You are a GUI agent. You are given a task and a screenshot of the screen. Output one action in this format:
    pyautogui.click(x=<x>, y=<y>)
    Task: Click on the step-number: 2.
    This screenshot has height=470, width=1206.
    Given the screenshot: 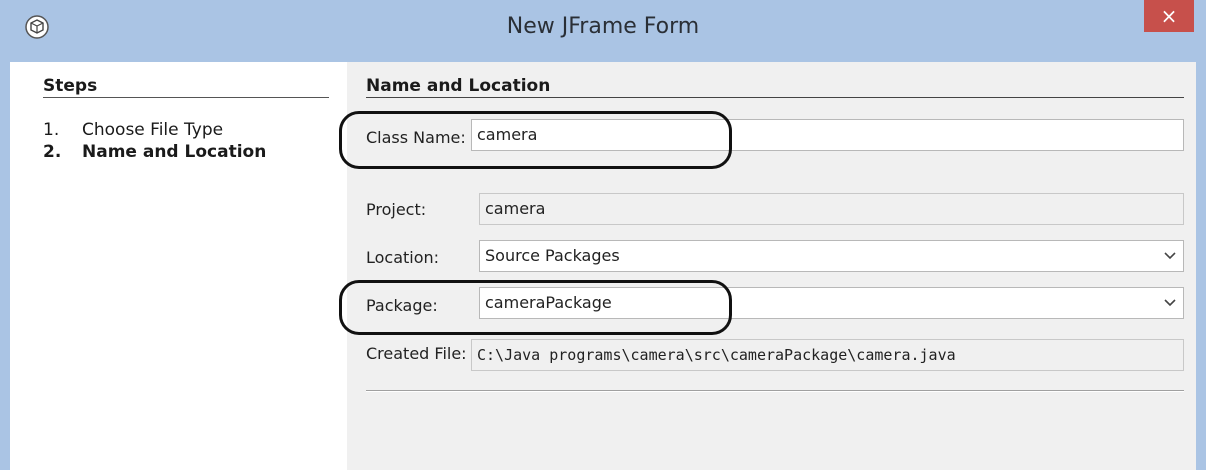 What is the action you would take?
    pyautogui.click(x=52, y=152)
    